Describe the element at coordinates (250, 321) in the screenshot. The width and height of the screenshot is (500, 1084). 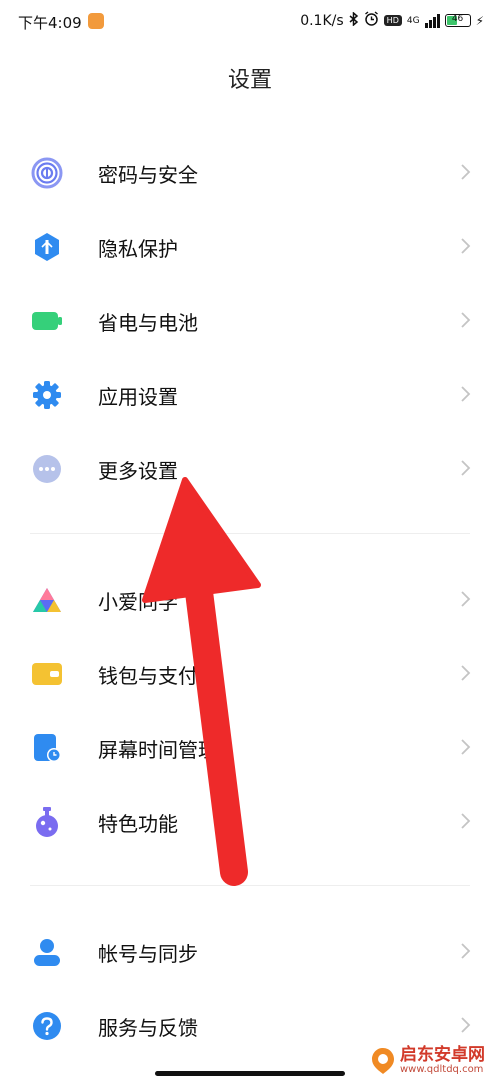
I see `settings-item-battery: 省电与电池` at that location.